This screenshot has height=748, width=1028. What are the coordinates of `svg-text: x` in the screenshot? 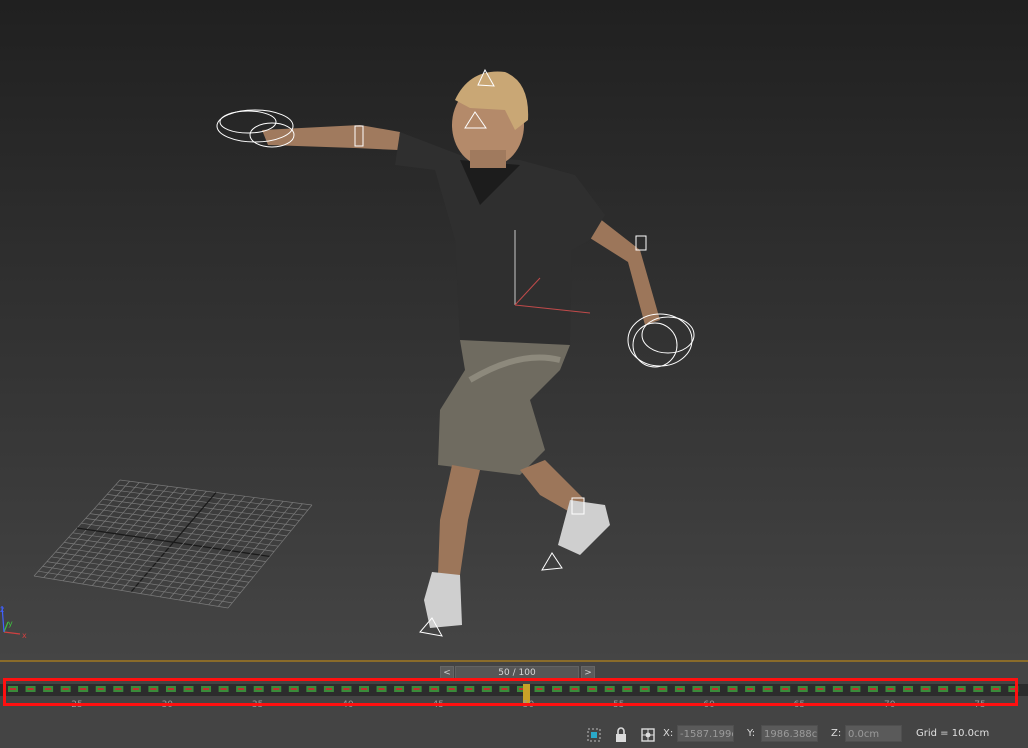 It's located at (24, 635).